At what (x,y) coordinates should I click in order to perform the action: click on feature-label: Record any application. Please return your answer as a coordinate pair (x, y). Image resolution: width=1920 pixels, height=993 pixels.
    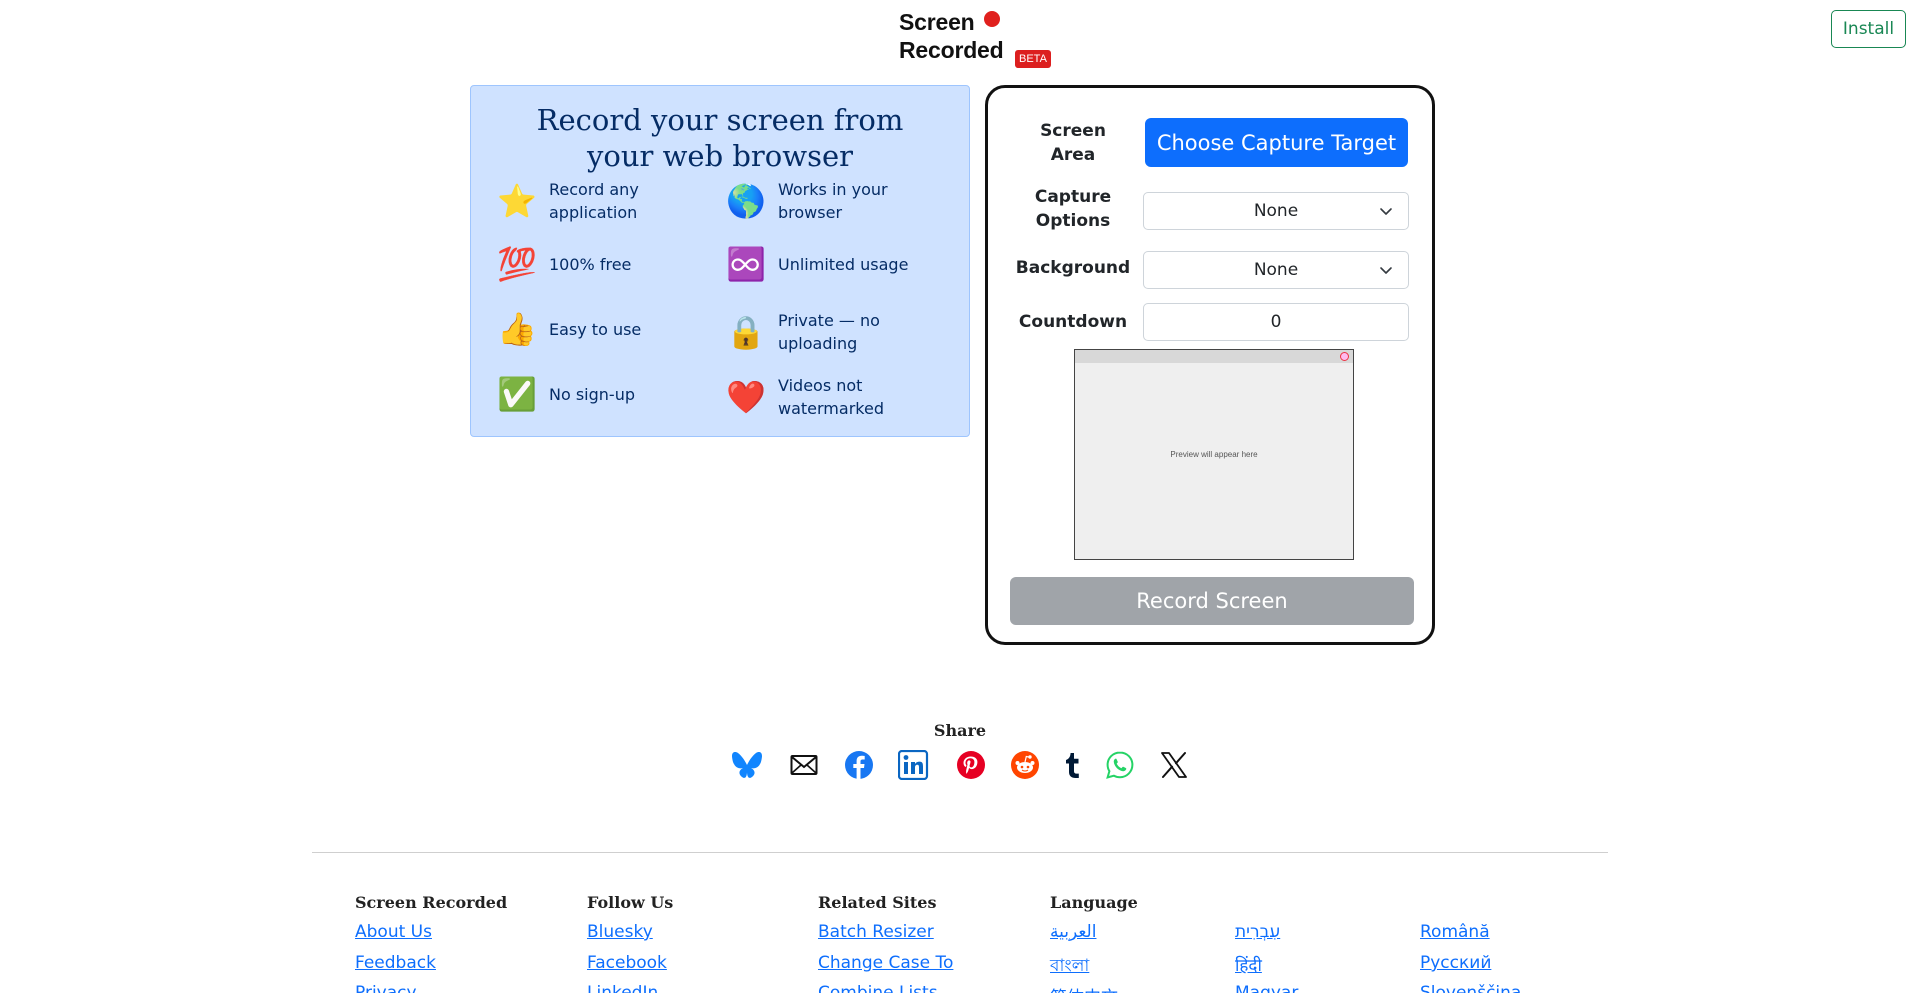
    Looking at the image, I should click on (594, 201).